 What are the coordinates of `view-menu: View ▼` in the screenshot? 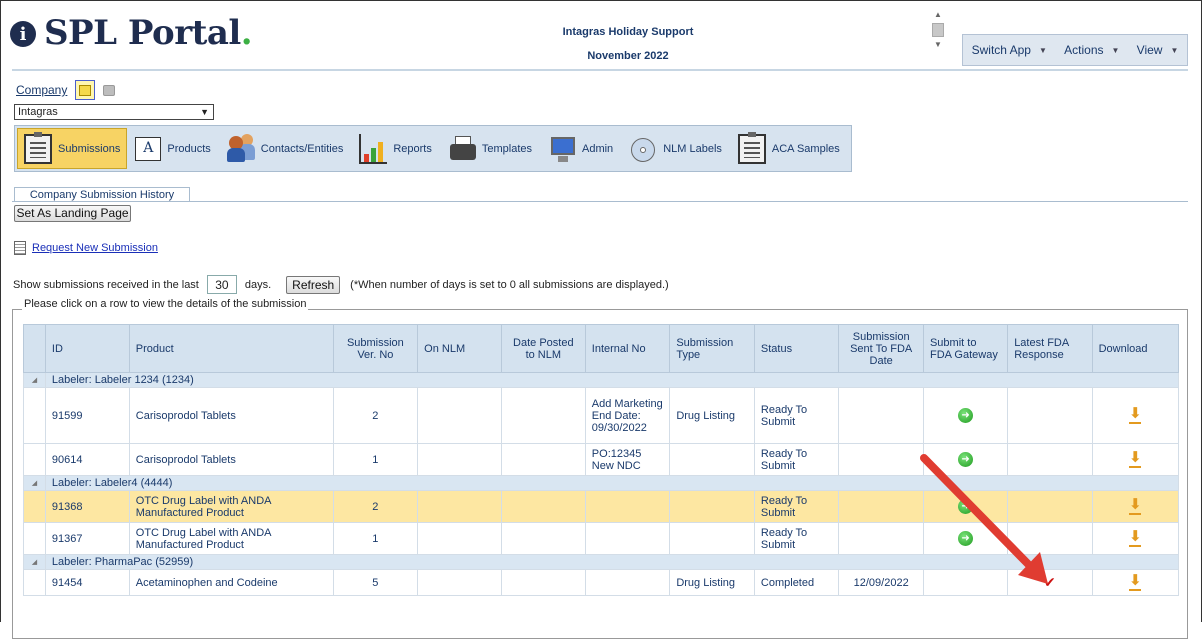 It's located at (1158, 50).